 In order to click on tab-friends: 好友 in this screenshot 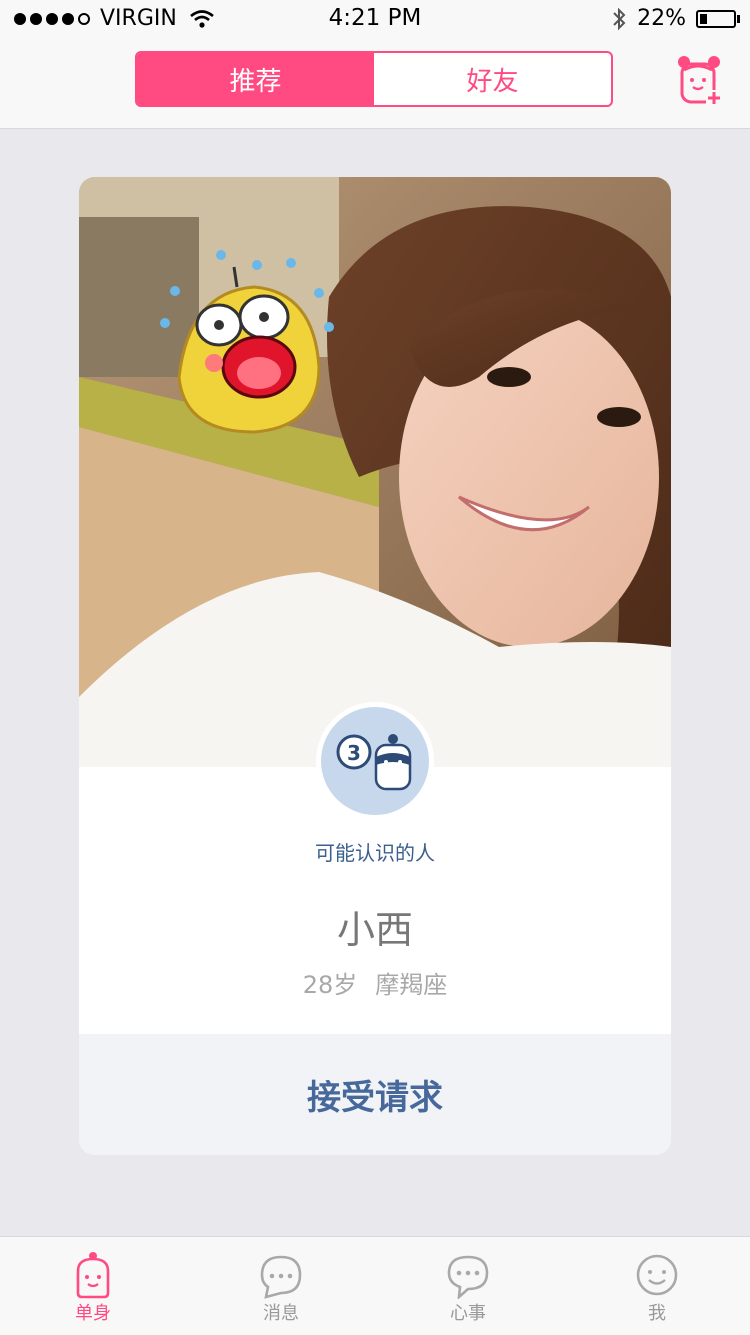, I will do `click(492, 79)`.